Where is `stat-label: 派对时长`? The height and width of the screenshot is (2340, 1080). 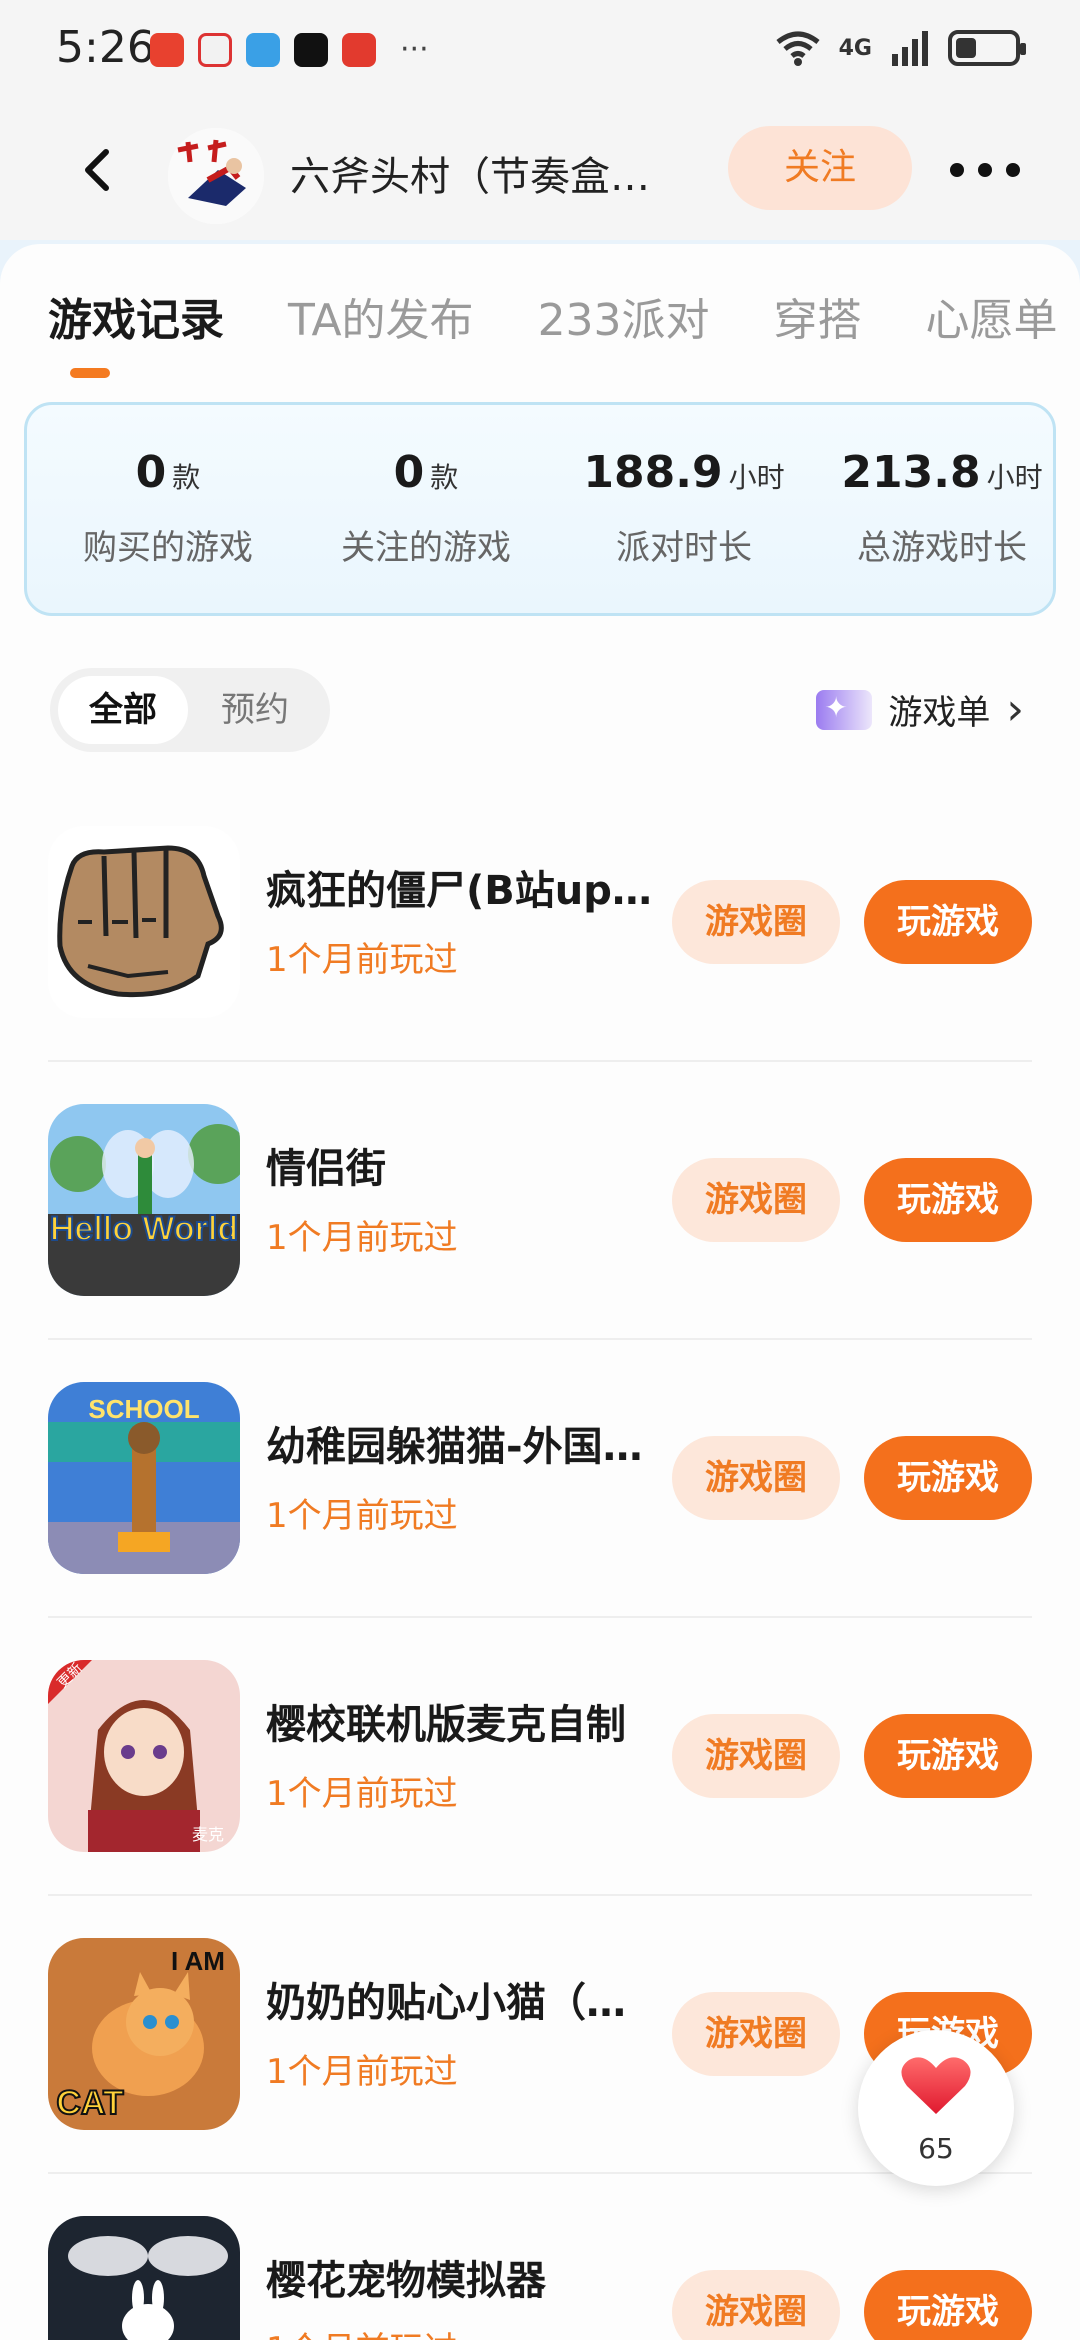
stat-label: 派对时长 is located at coordinates (684, 548).